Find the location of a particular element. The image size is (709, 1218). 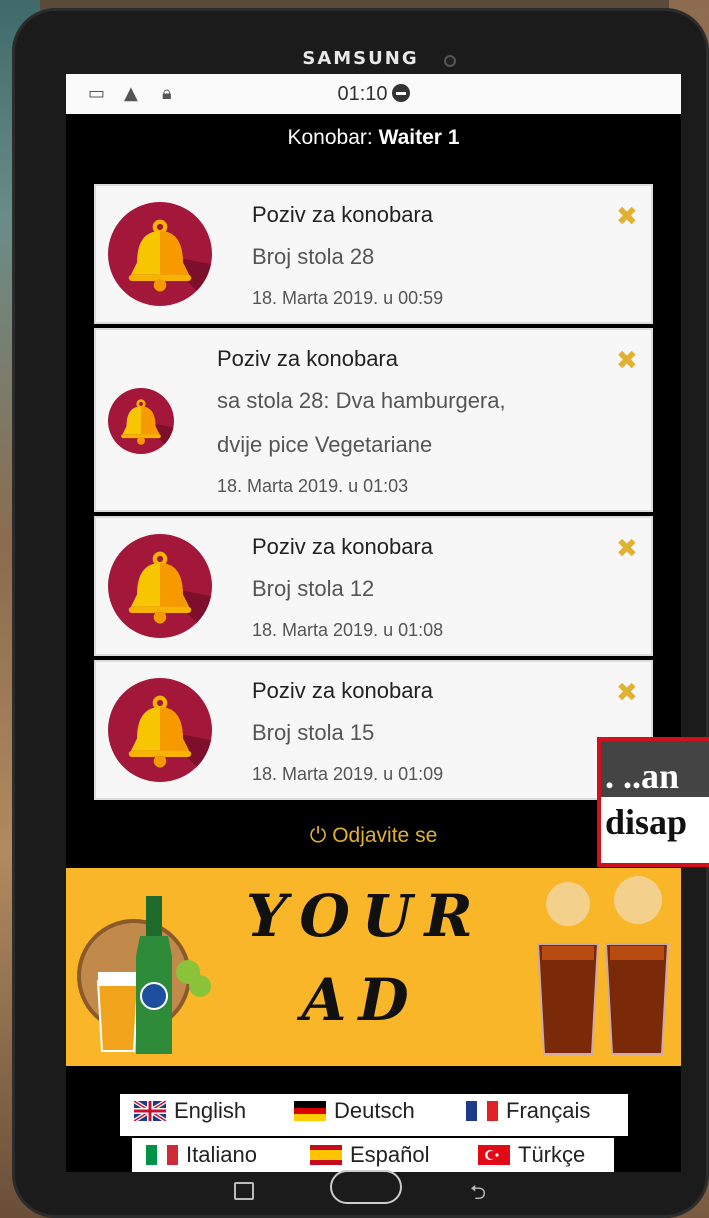

language-label: Español is located at coordinates (390, 1154).